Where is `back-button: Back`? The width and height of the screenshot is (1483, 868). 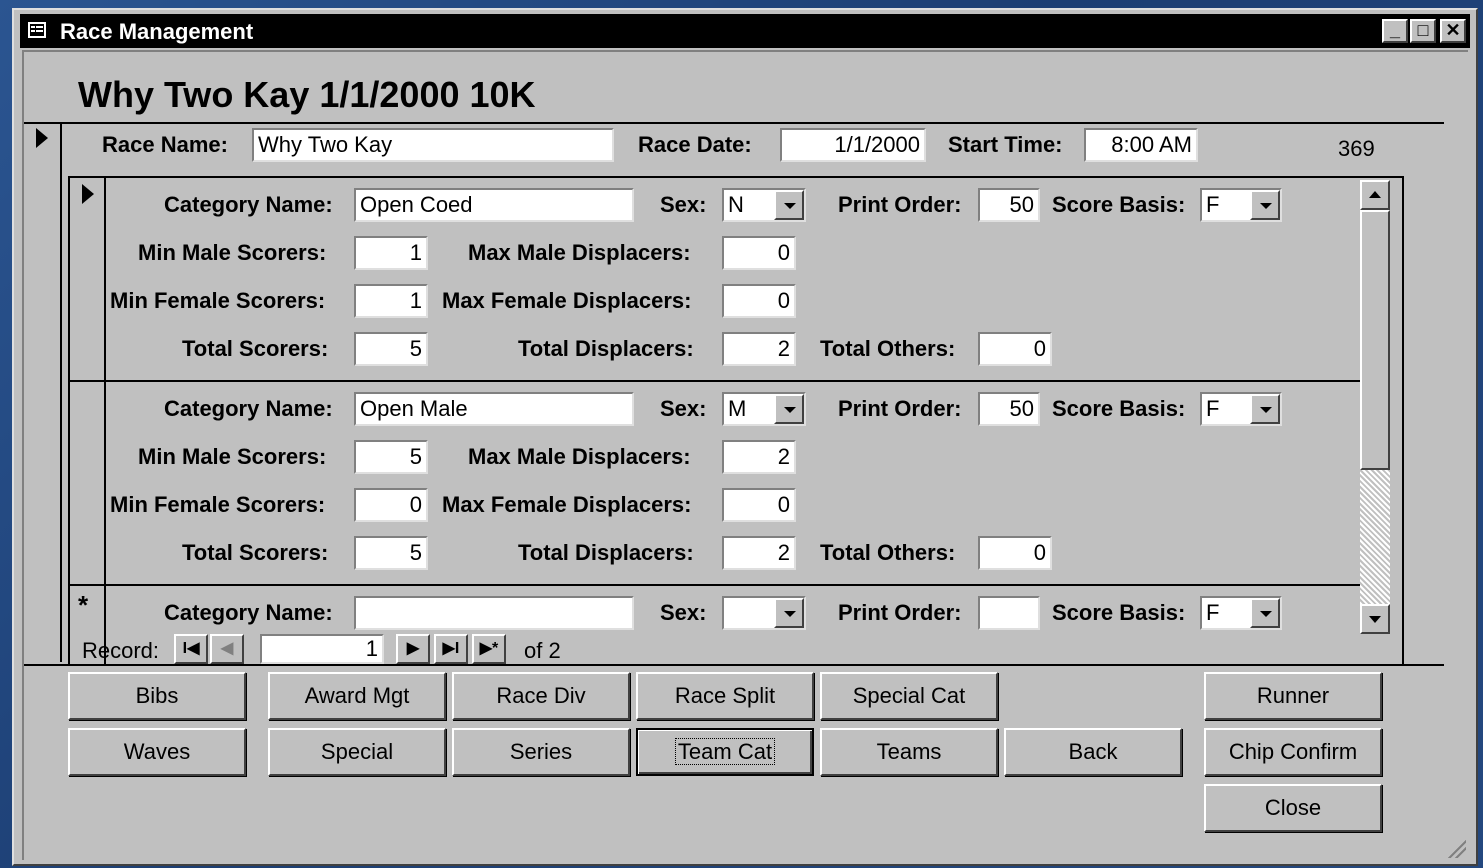
back-button: Back is located at coordinates (1093, 752).